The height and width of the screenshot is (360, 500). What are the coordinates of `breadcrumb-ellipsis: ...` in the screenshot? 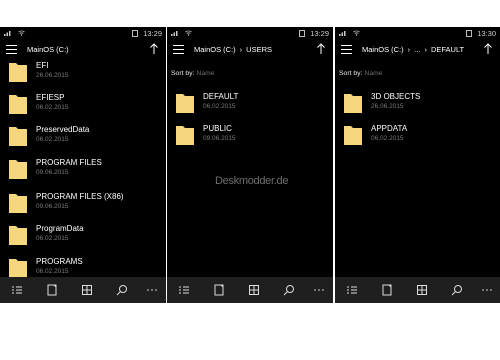 It's located at (417, 49).